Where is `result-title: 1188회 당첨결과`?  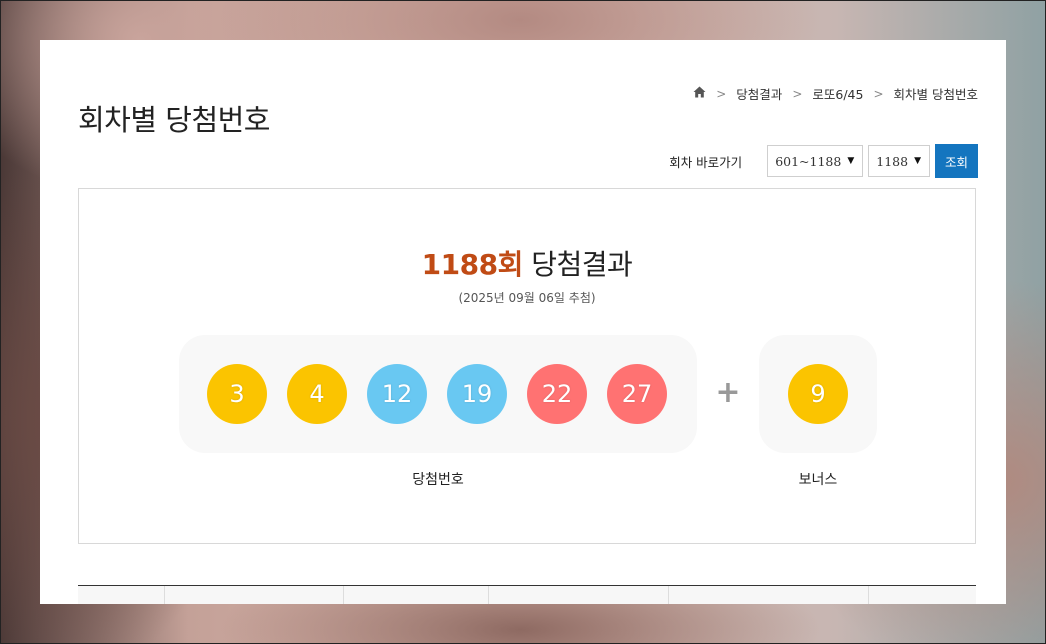 result-title: 1188회 당첨결과 is located at coordinates (527, 263).